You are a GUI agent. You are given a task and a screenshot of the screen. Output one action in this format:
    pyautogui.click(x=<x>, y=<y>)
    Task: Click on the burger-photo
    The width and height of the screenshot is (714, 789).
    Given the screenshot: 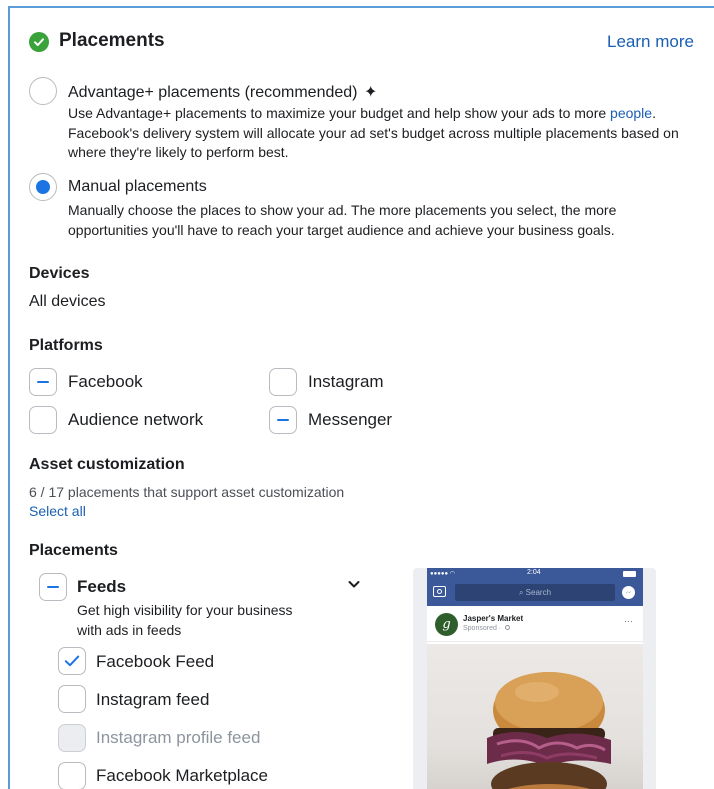 What is the action you would take?
    pyautogui.click(x=535, y=716)
    